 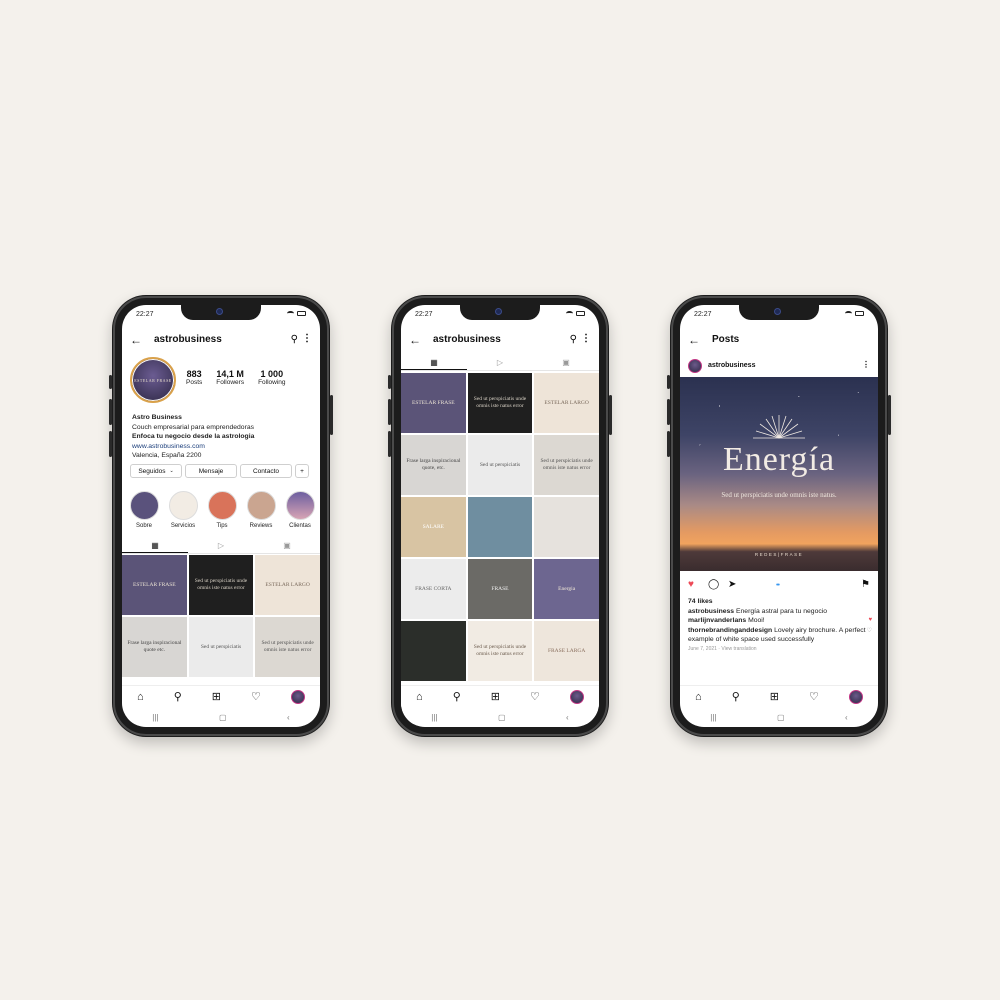 I want to click on grid-post: FRASE, so click(x=500, y=589).